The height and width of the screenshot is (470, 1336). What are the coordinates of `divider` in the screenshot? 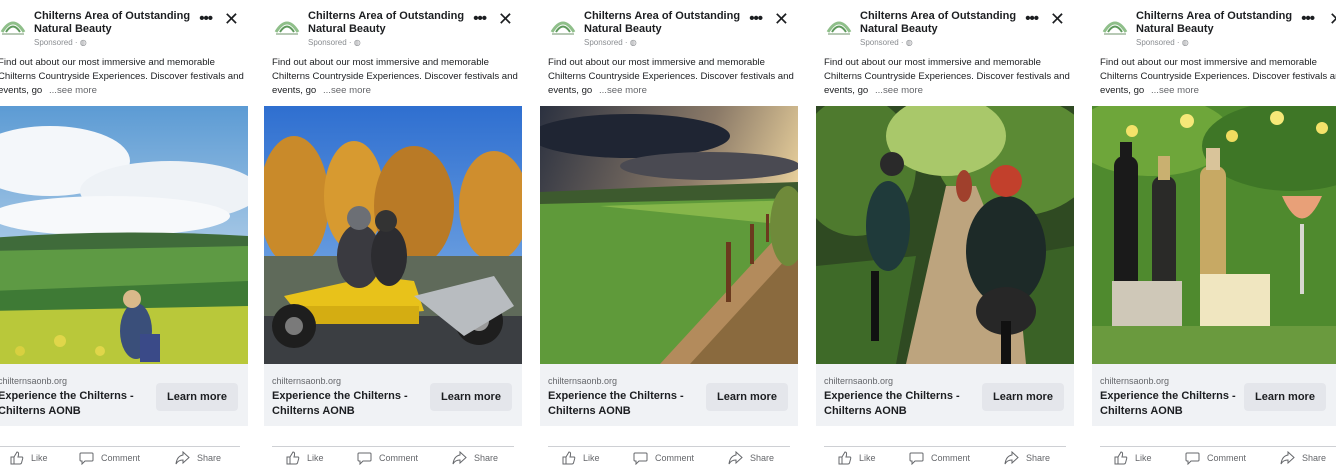 It's located at (669, 446).